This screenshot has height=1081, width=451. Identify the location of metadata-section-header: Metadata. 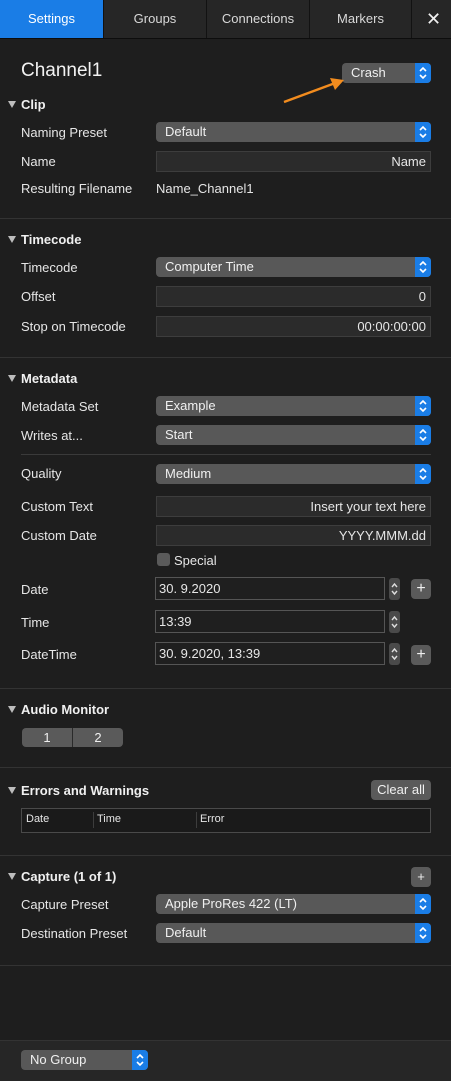
(42, 378).